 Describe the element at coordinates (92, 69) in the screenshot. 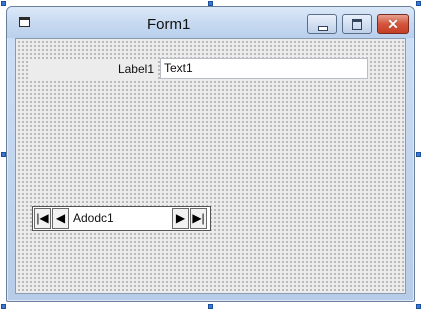

I see `label1-control: Label1` at that location.